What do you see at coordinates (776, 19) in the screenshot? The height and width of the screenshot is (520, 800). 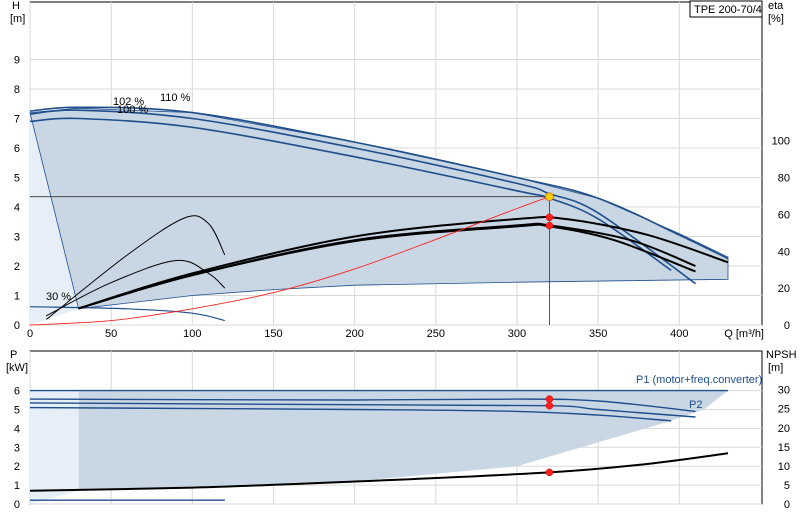 I see `y2-axis-unit: [%]` at bounding box center [776, 19].